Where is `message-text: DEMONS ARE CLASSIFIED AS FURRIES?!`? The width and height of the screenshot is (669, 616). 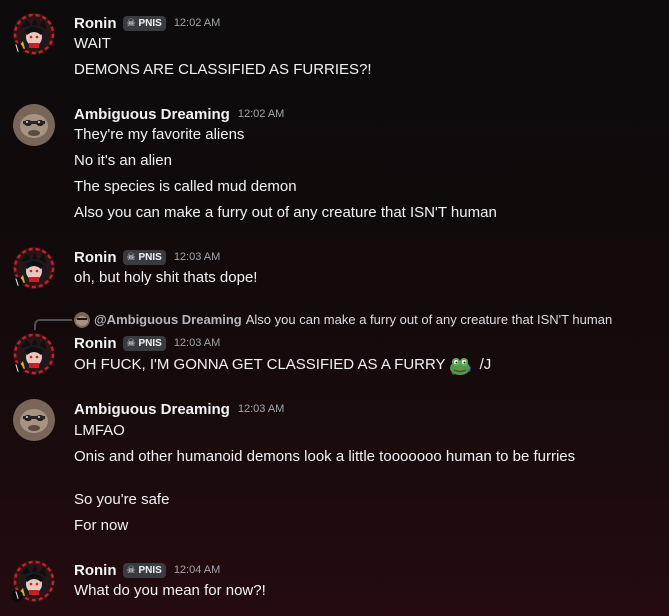 message-text: DEMONS ARE CLASSIFIED AS FURRIES?! is located at coordinates (223, 69).